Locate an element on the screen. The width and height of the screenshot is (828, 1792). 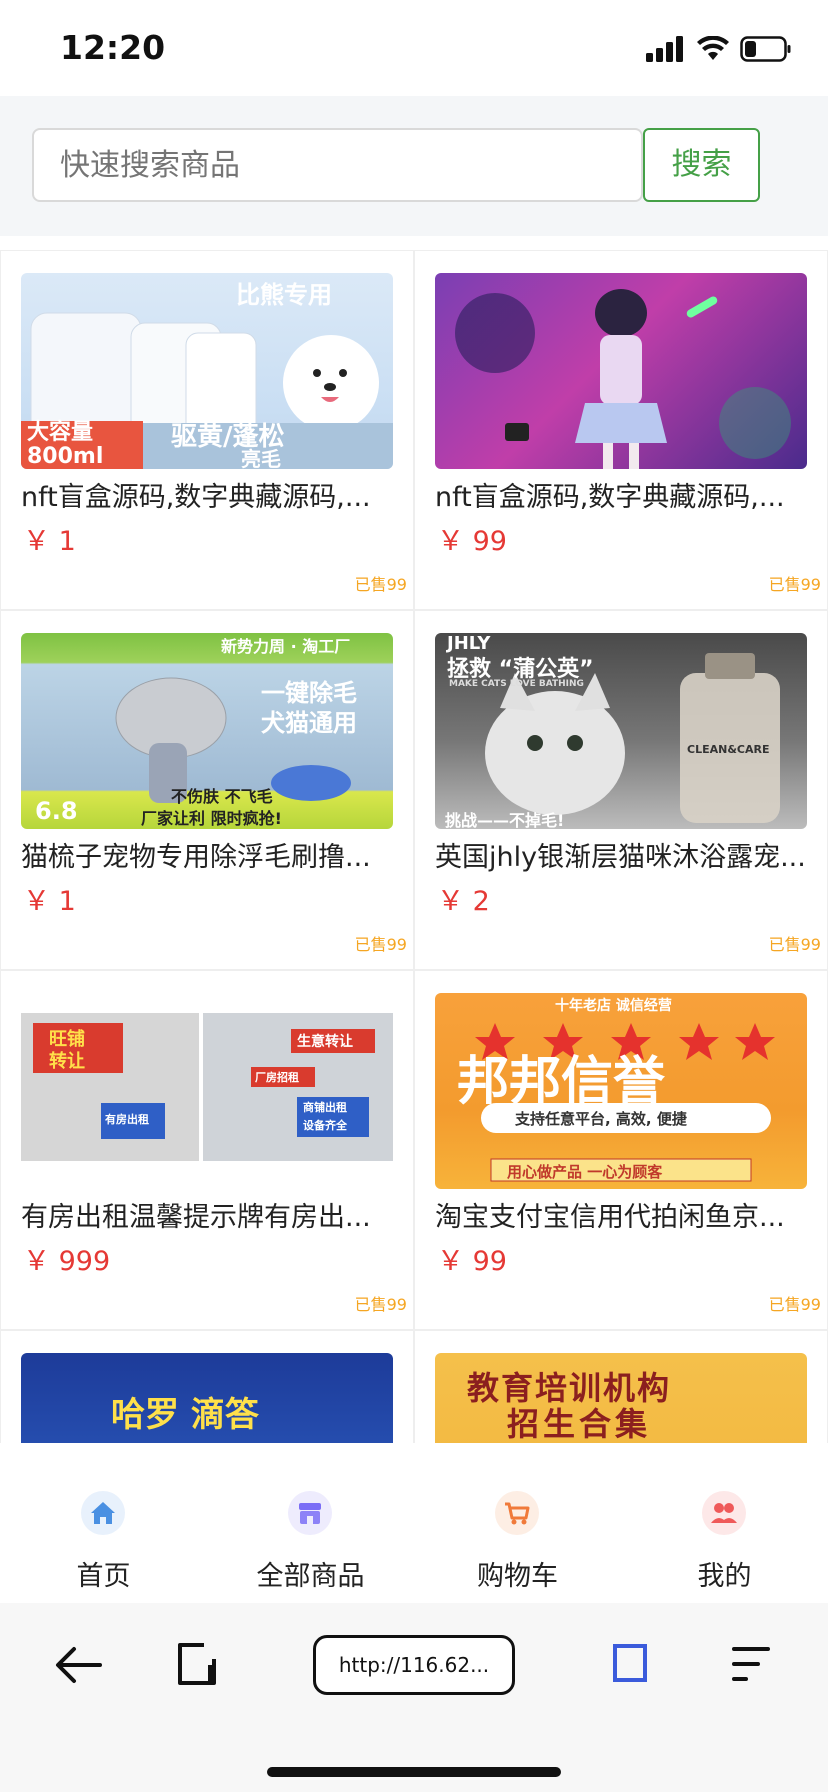
image-text: 厂家让利 限时疯抢! is located at coordinates (211, 818).